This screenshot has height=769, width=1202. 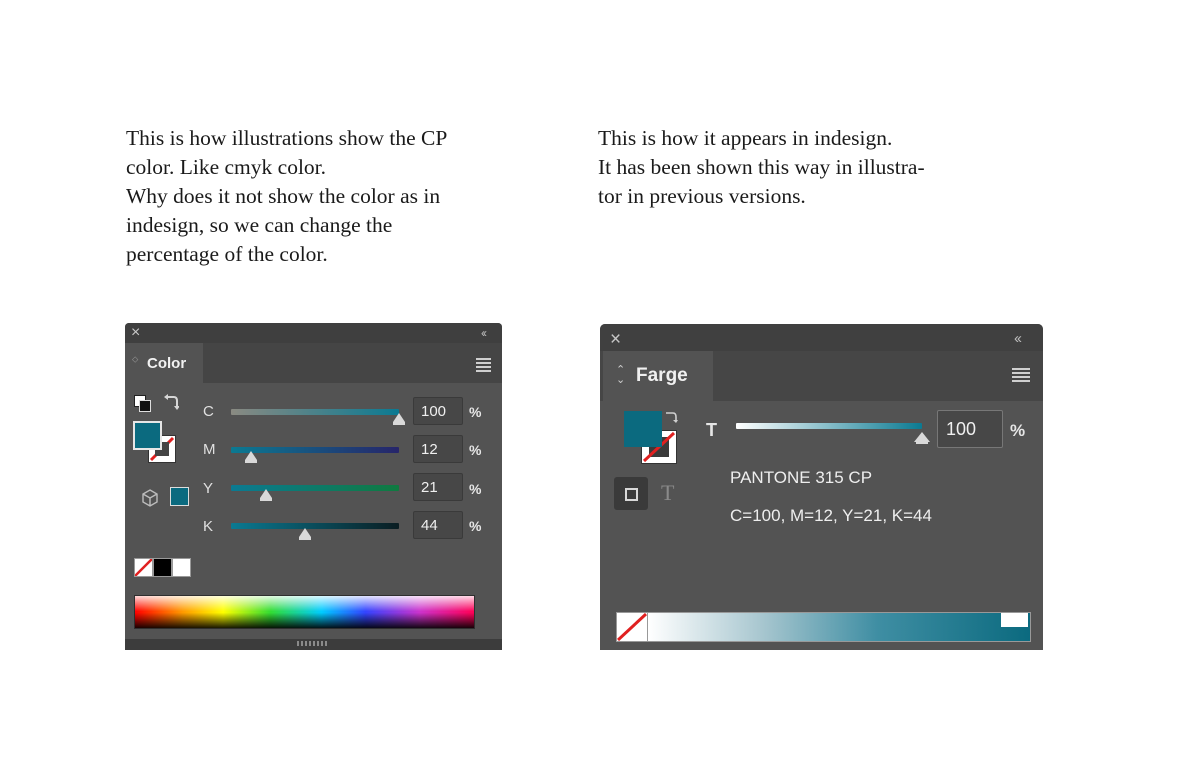 What do you see at coordinates (475, 526) in the screenshot?
I see `channel-k-unit: %` at bounding box center [475, 526].